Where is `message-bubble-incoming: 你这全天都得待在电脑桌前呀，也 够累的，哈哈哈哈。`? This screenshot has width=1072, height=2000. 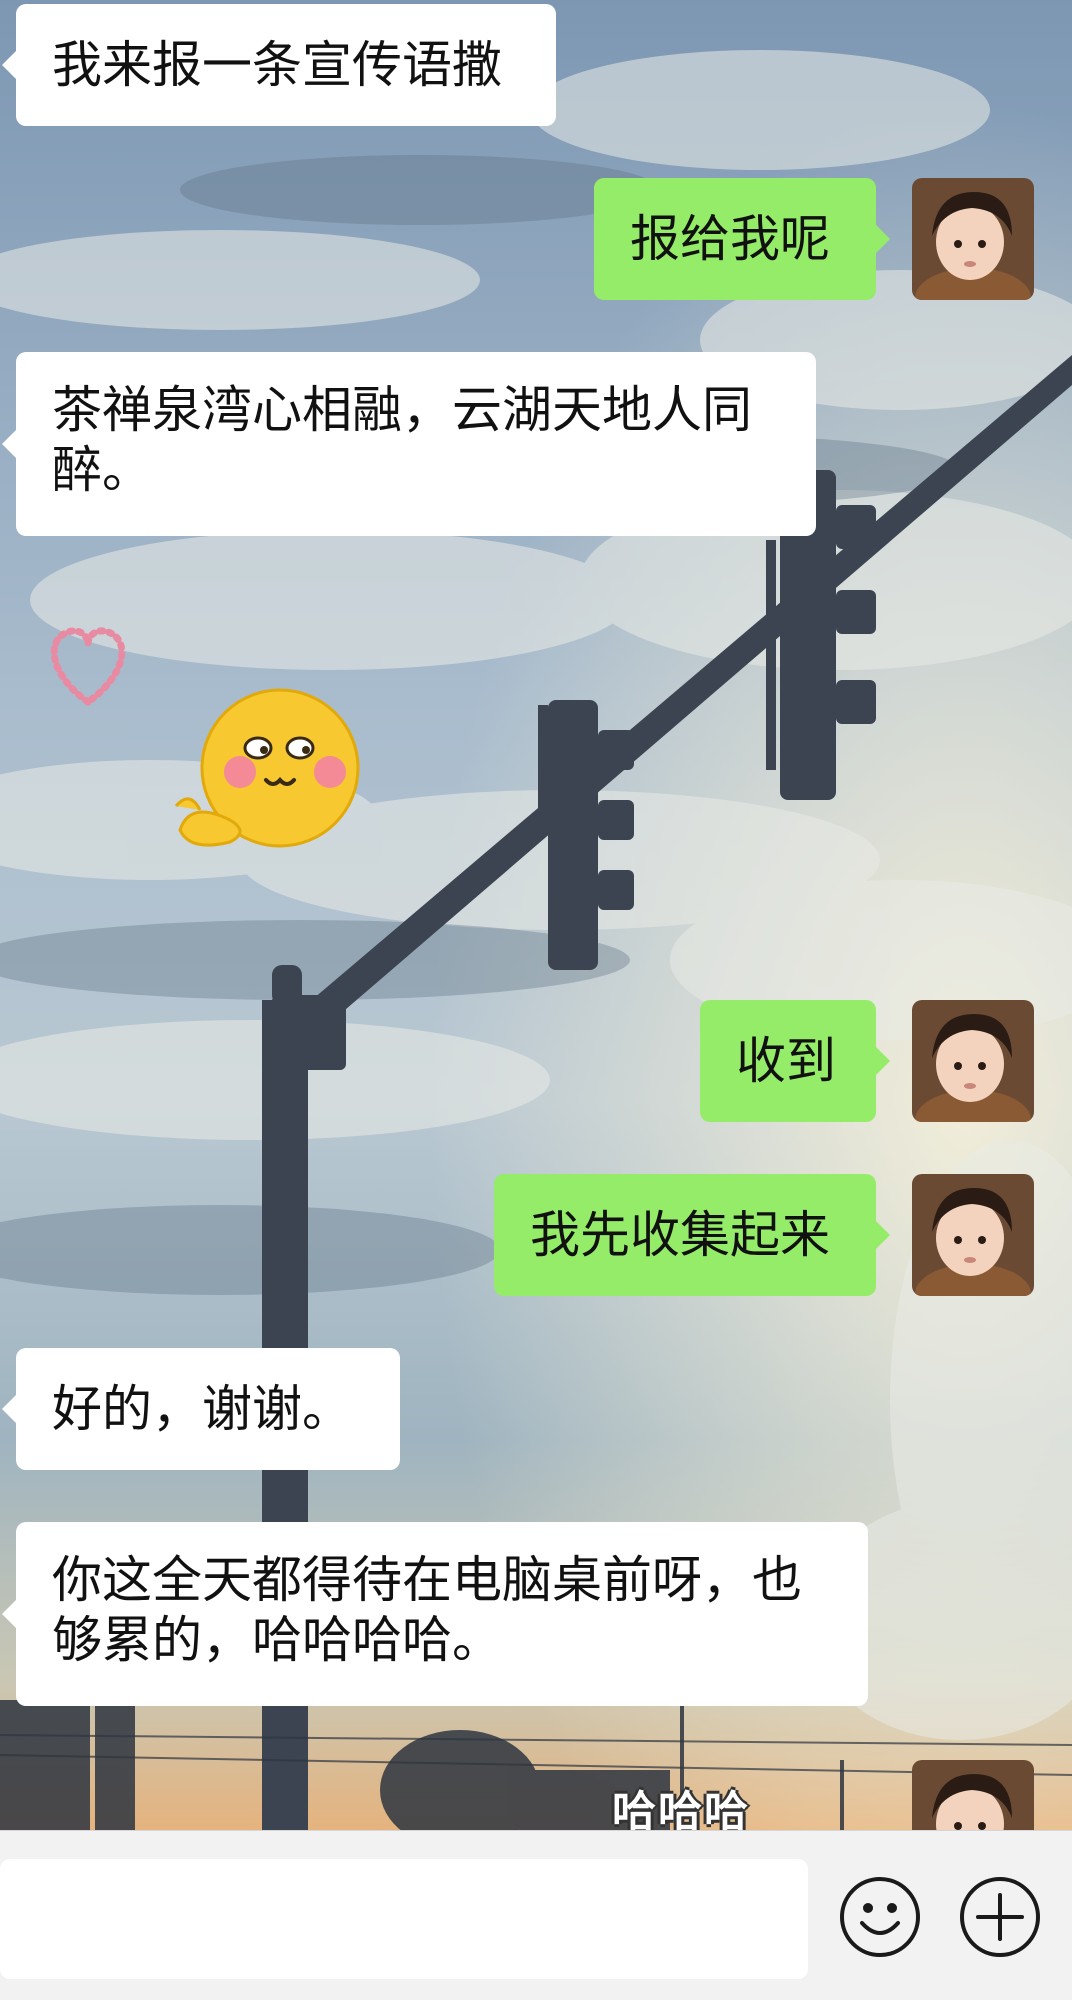
message-bubble-incoming: 你这全天都得待在电脑桌前呀，也 够累的，哈哈哈哈。 is located at coordinates (435, 1614).